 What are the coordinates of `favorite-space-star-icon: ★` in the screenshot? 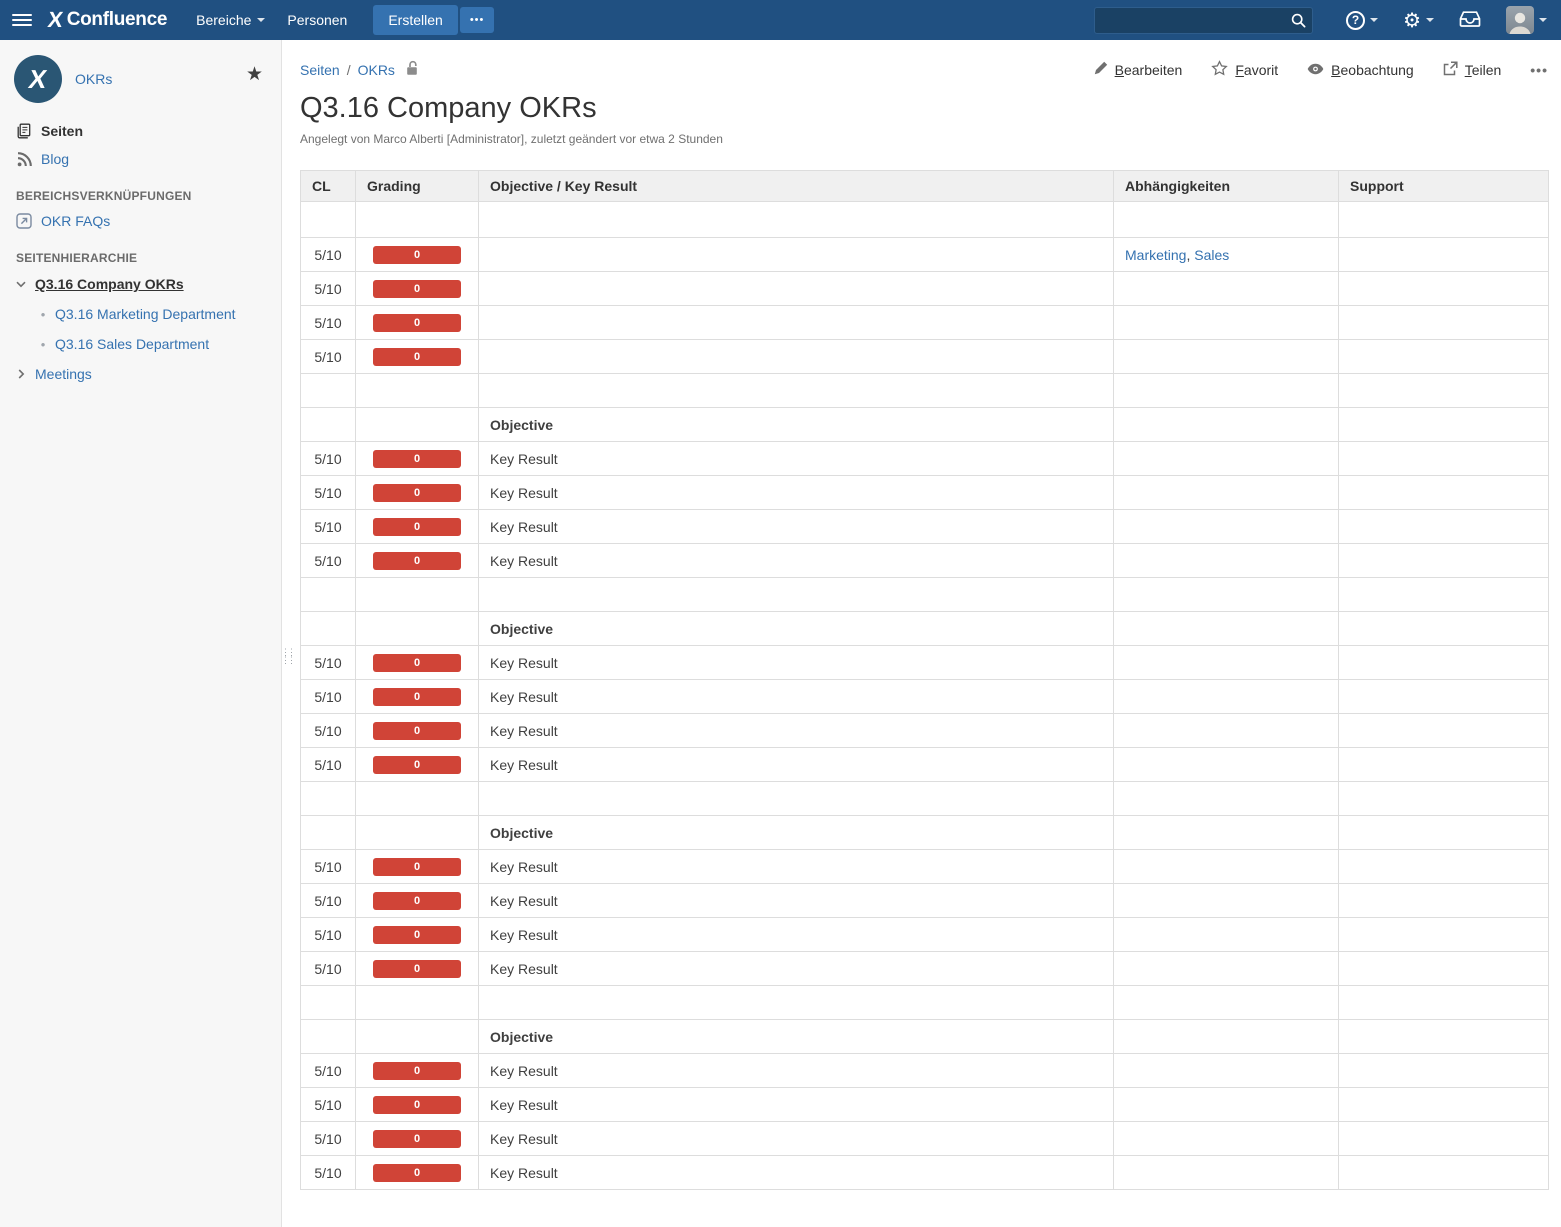 It's located at (254, 74).